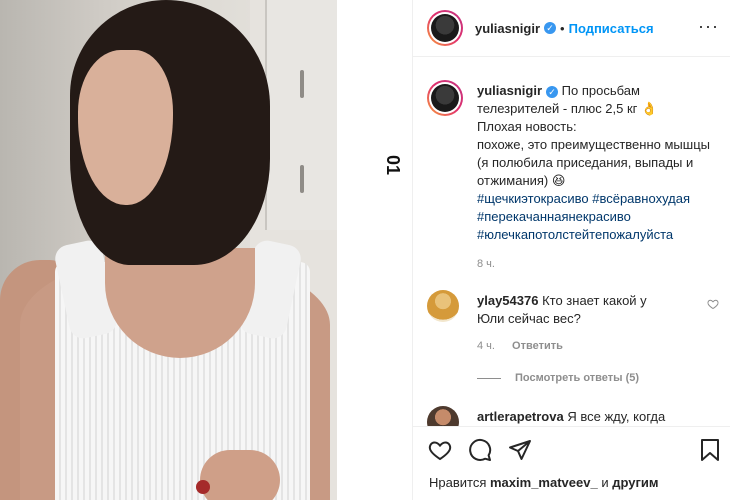 The width and height of the screenshot is (730, 501). What do you see at coordinates (203, 487) in the screenshot?
I see `photo-berry` at bounding box center [203, 487].